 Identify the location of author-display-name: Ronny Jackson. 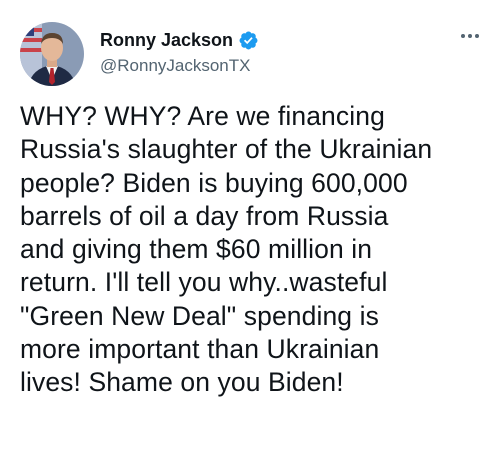
(166, 40).